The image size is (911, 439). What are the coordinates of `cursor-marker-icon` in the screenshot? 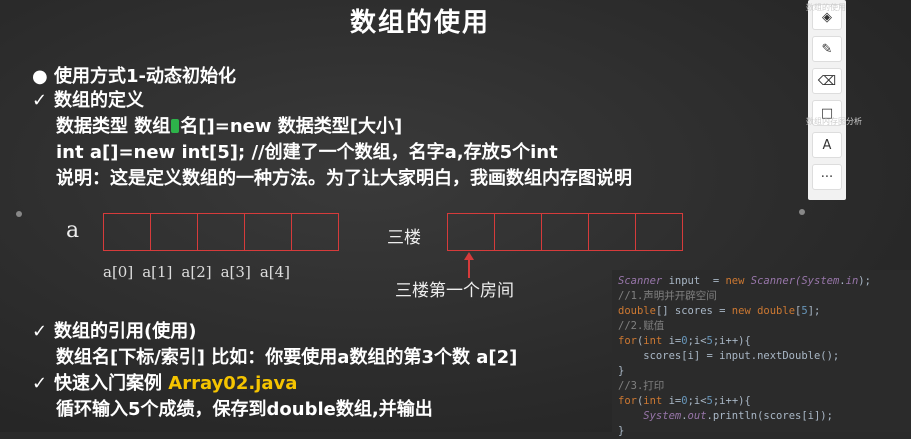 It's located at (175, 126).